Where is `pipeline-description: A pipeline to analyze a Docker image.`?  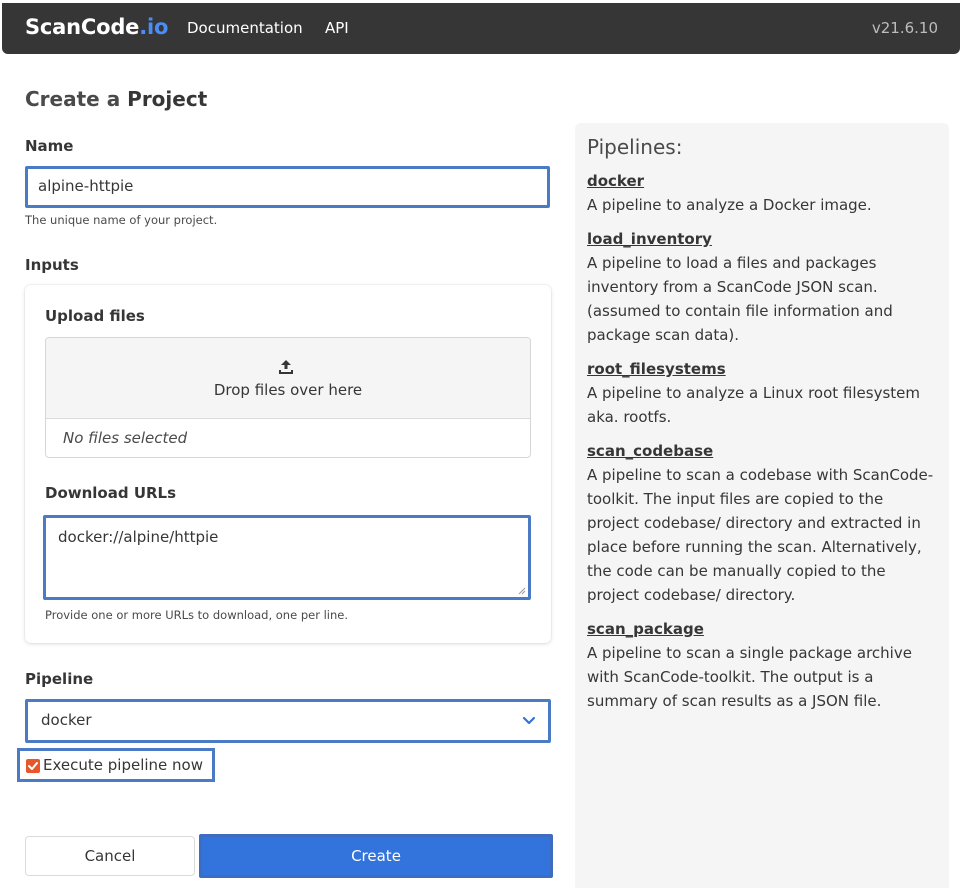
pipeline-description: A pipeline to analyze a Docker image. is located at coordinates (729, 205).